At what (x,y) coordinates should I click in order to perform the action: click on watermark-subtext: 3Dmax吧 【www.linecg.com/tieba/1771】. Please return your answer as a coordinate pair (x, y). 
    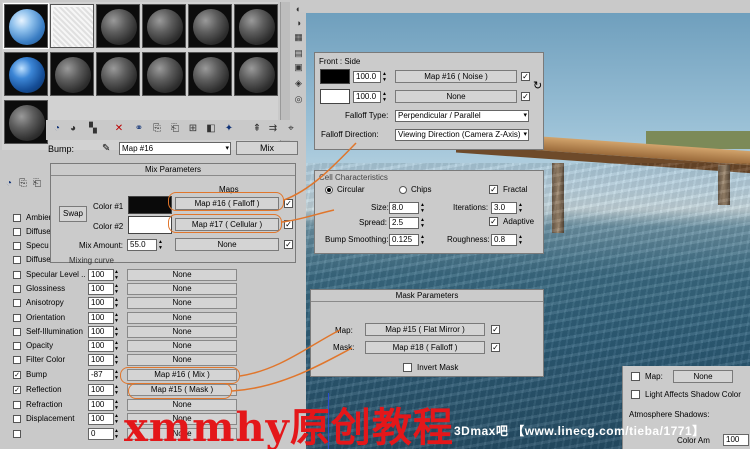
    Looking at the image, I should click on (579, 431).